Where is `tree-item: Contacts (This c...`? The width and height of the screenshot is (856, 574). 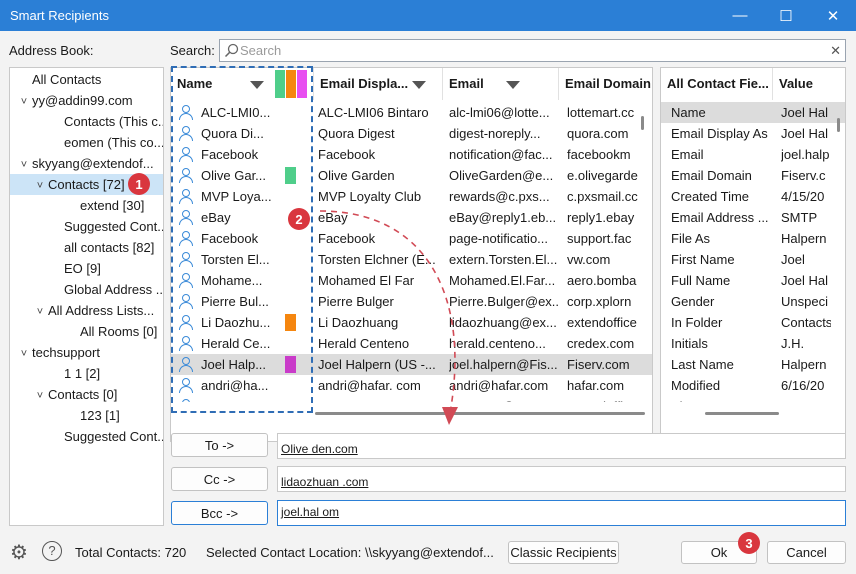 tree-item: Contacts (This c... is located at coordinates (86, 121).